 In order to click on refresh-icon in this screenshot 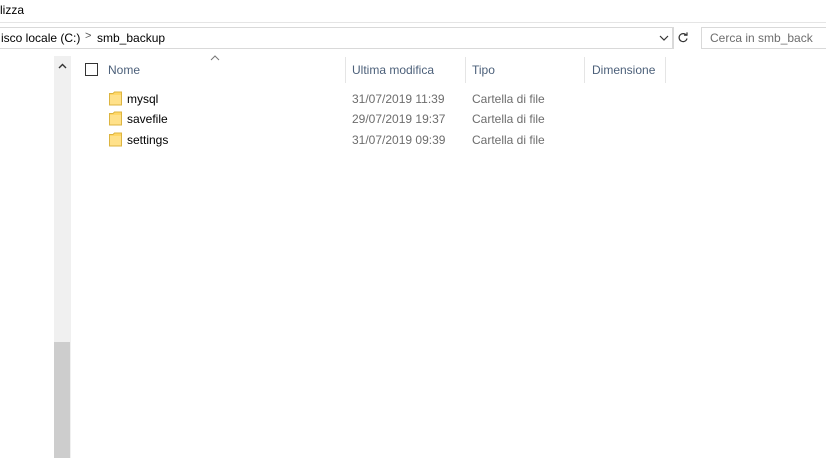, I will do `click(682, 38)`.